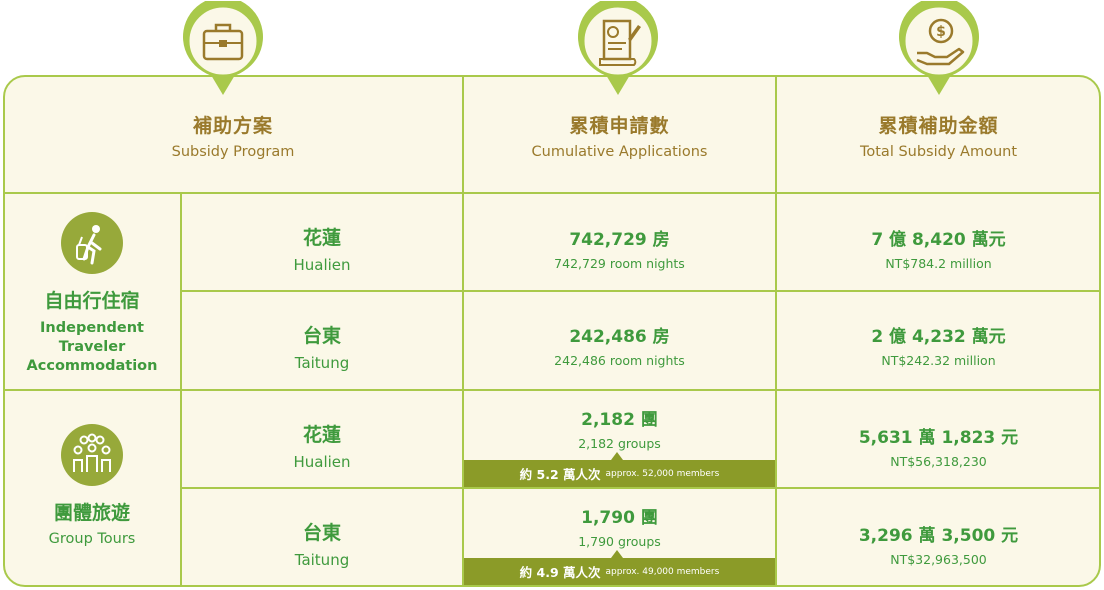 The width and height of the screenshot is (1104, 590). I want to click on applications-subvalue: 742,729 room nights, so click(619, 263).